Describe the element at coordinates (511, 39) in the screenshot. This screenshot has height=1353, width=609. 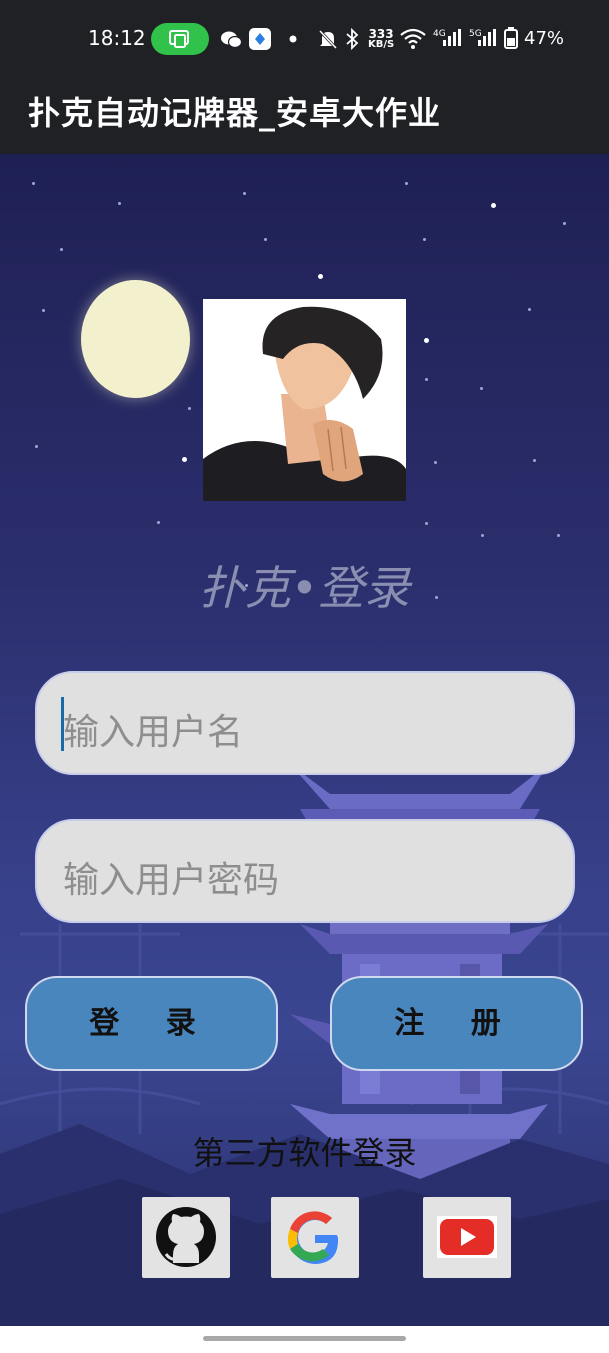
I see `battery-icon` at that location.